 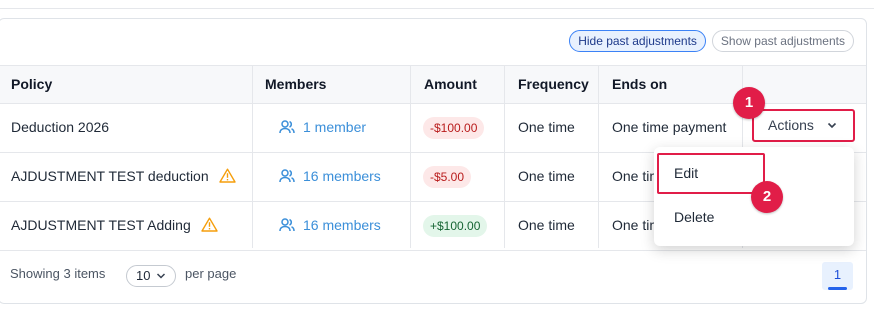 What do you see at coordinates (640, 84) in the screenshot?
I see `column-header-ends-on: Ends on` at bounding box center [640, 84].